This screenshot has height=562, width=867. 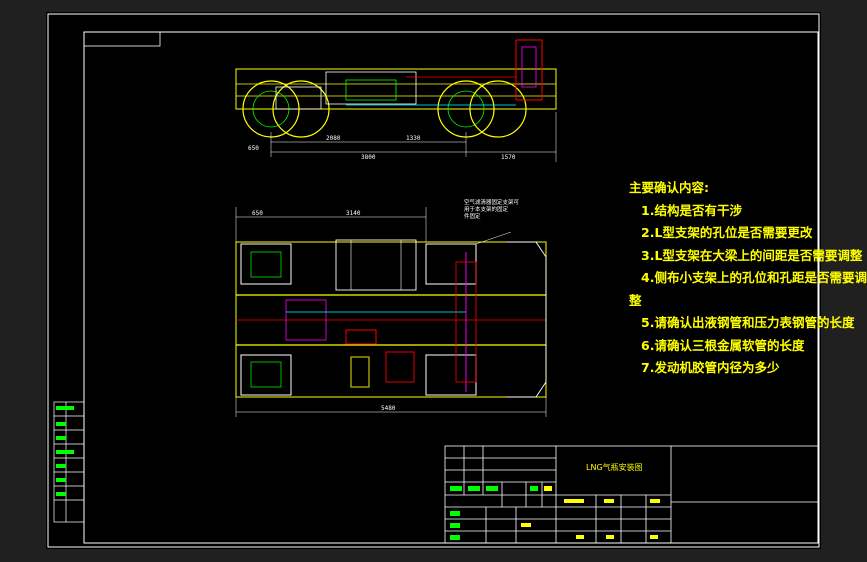 I want to click on note-item-5: 5.请确认出液钢管和压力表钢管的长度, so click(x=748, y=322).